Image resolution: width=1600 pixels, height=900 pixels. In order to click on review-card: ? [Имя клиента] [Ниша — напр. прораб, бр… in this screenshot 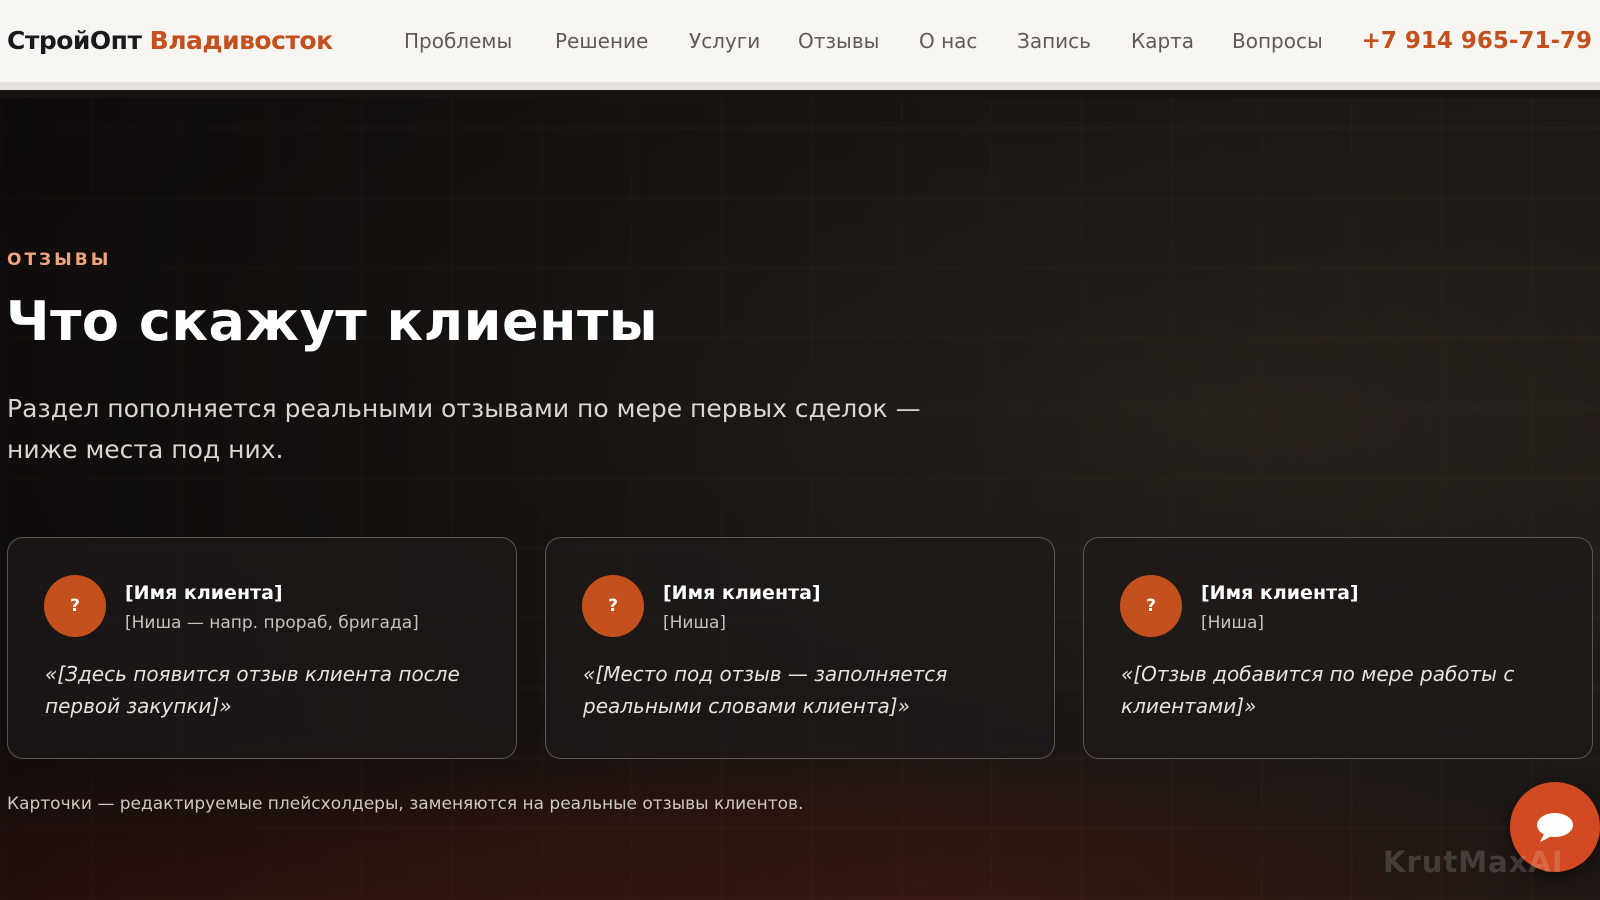, I will do `click(262, 648)`.